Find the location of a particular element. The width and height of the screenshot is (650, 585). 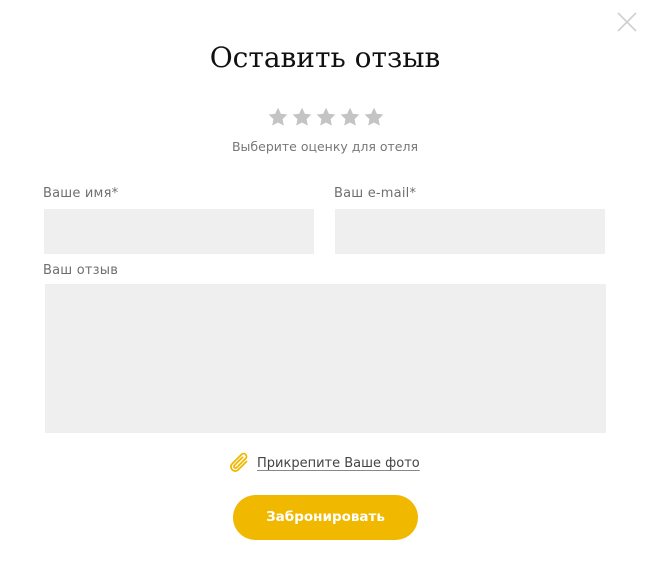

attach-photo-label: Прикрепите Ваше фото is located at coordinates (338, 463).